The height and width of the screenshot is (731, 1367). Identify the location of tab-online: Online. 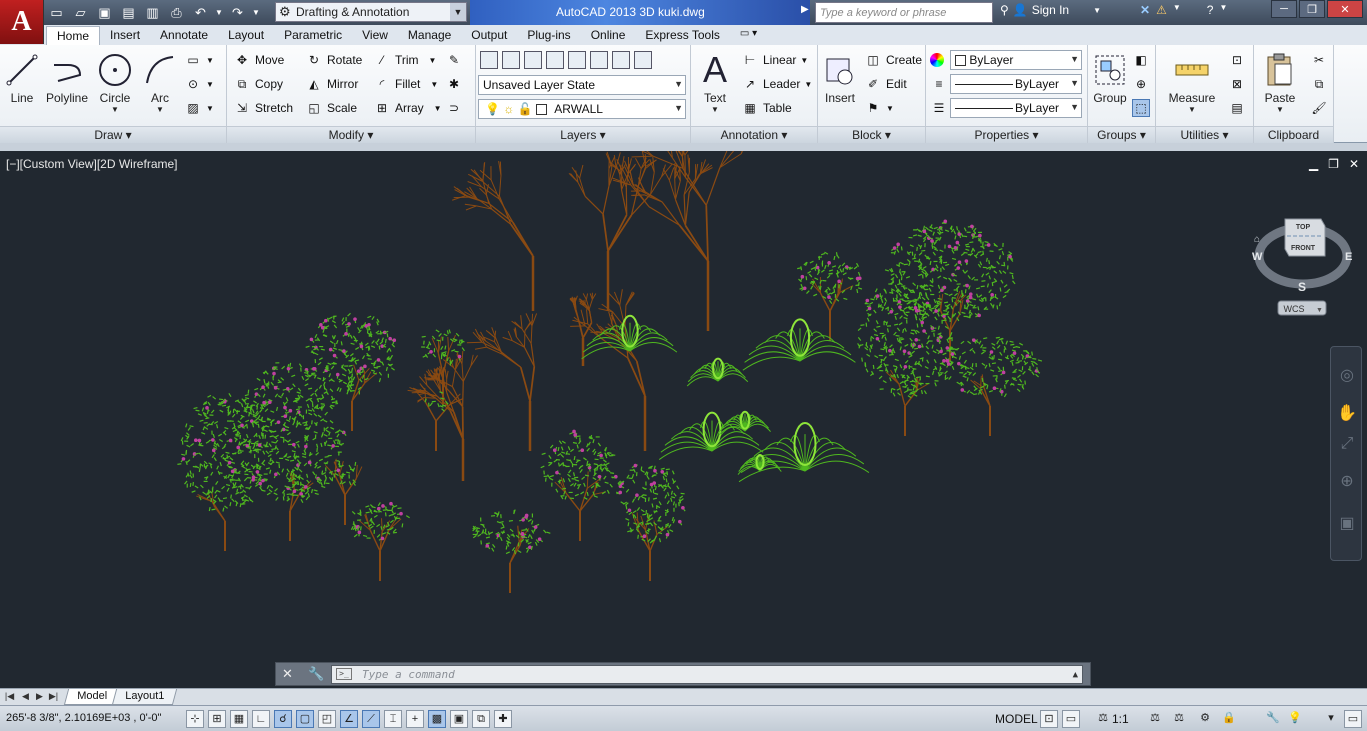
(608, 35).